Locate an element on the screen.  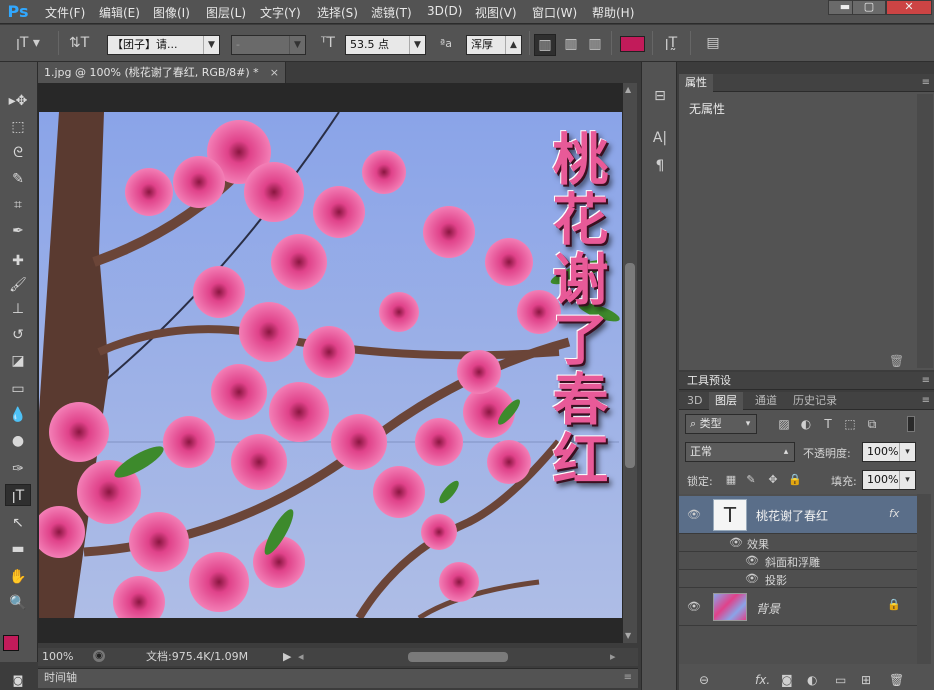
panel-scrollbar is located at coordinates (925, 231).